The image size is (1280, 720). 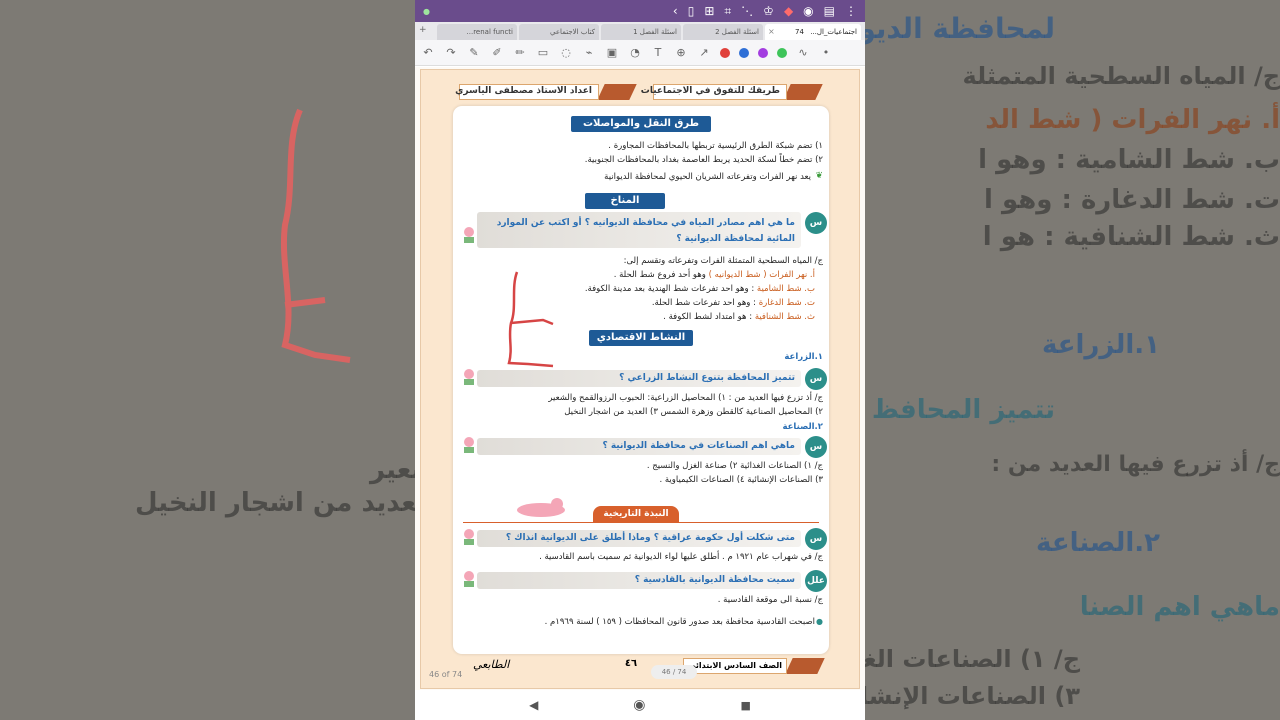 I want to click on agriculture-question-text: تتميز المحافظة بتنوع النشاط الزراعي ؟, so click(x=639, y=378).